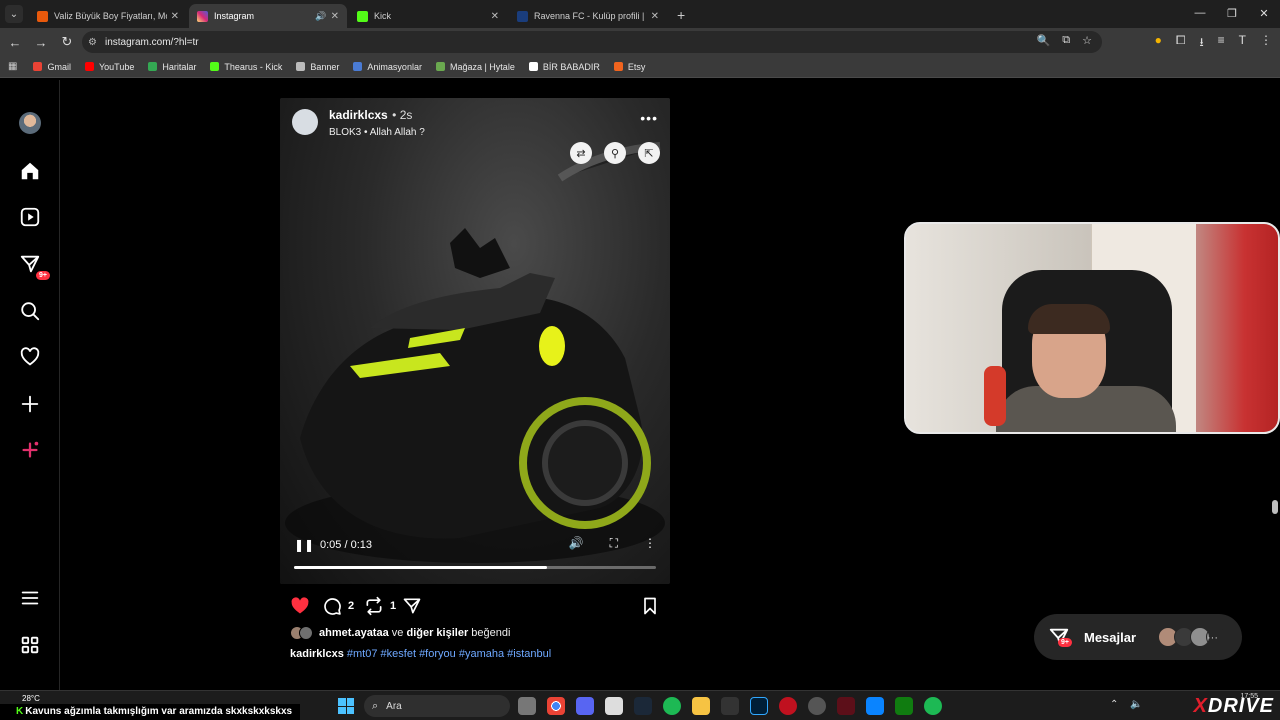 The width and height of the screenshot is (1280, 720). What do you see at coordinates (592, 42) in the screenshot?
I see `address-bar: ⚙ instagram.com/?hl=tr 🔍 ⧉ ☆` at bounding box center [592, 42].